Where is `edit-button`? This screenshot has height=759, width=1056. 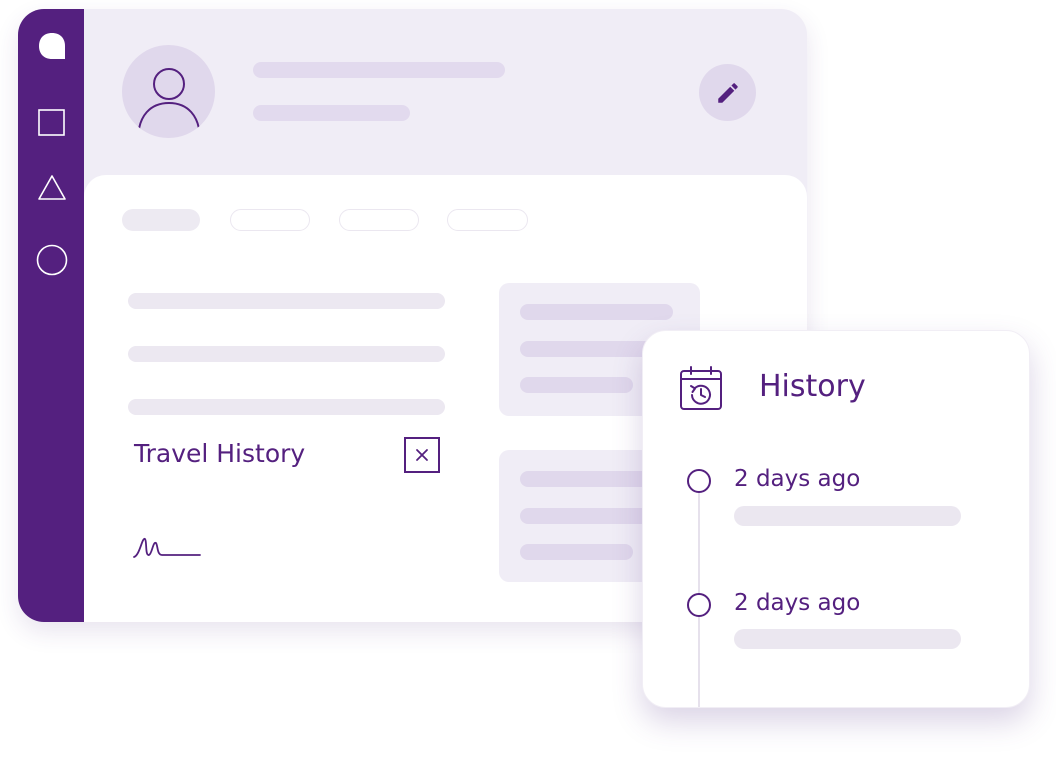 edit-button is located at coordinates (727, 92).